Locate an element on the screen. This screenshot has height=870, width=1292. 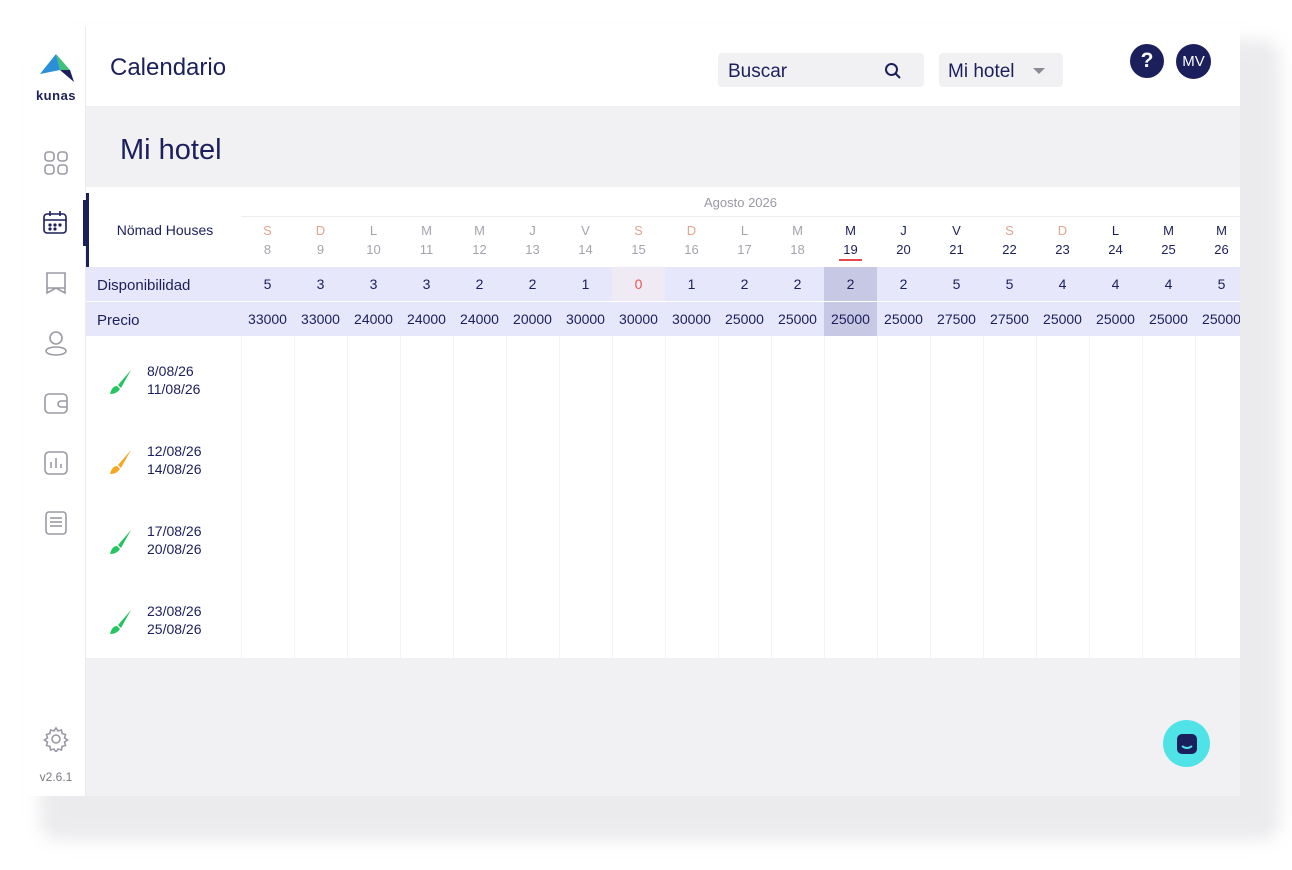
booking-item: 17/08/26 20/08/26 is located at coordinates (173, 544).